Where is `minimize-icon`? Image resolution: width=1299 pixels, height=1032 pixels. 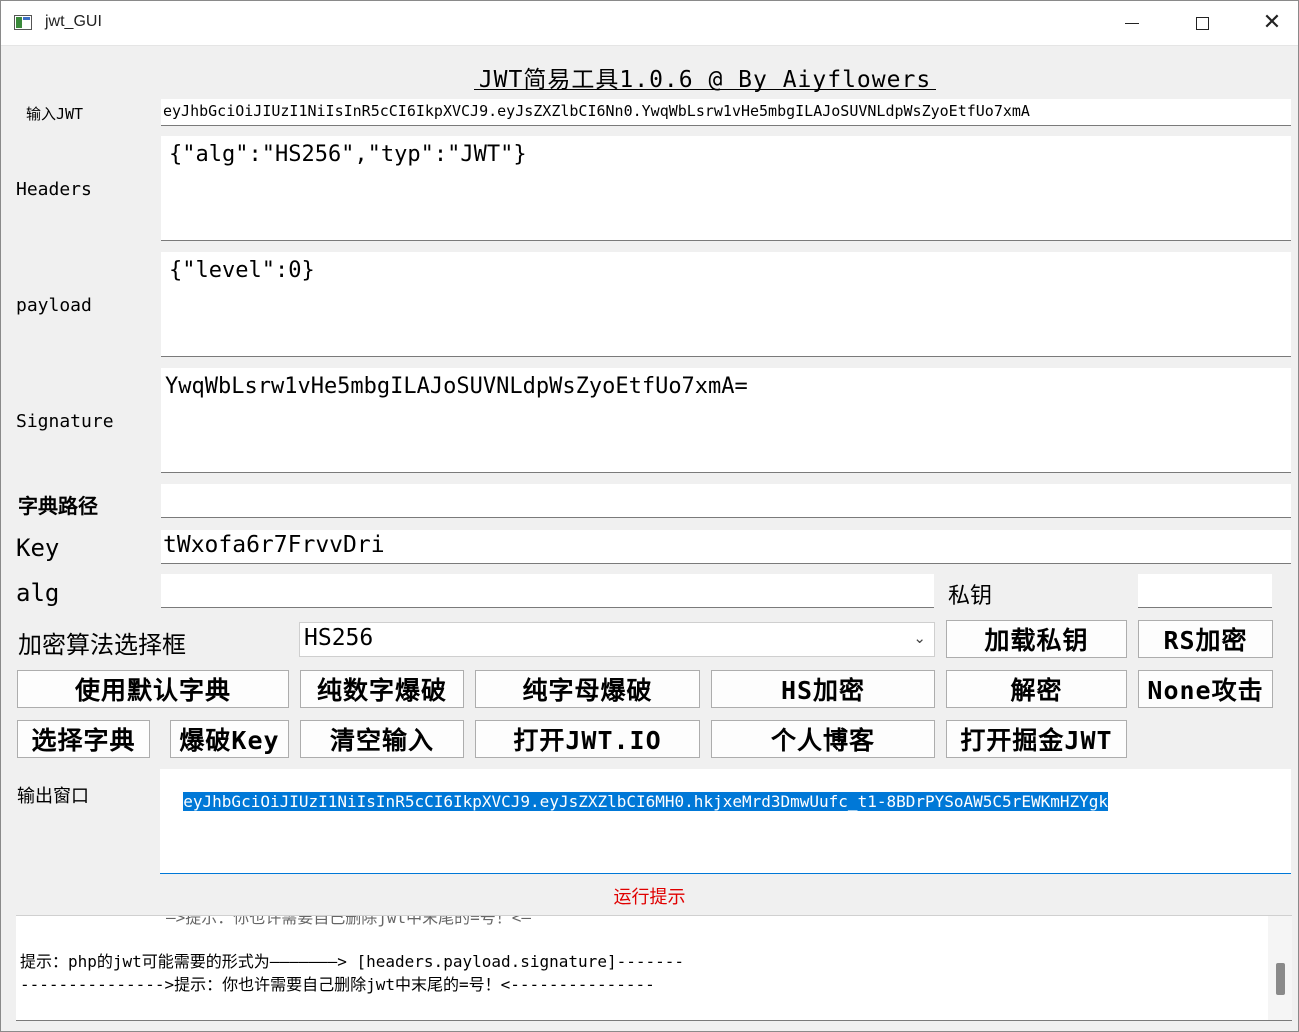 minimize-icon is located at coordinates (1132, 23).